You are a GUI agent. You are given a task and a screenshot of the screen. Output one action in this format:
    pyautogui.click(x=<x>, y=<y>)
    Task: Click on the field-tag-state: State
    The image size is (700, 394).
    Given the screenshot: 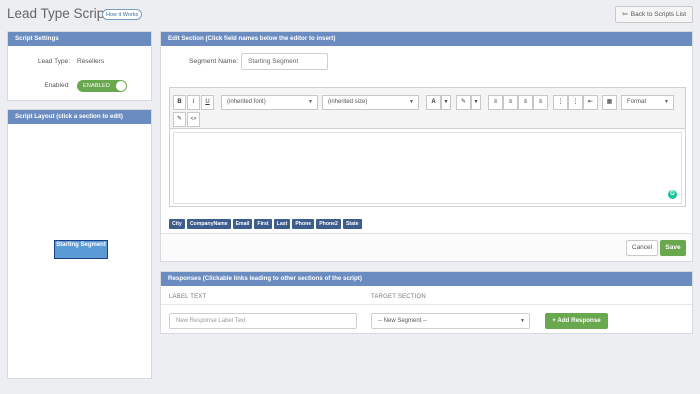 What is the action you would take?
    pyautogui.click(x=352, y=224)
    